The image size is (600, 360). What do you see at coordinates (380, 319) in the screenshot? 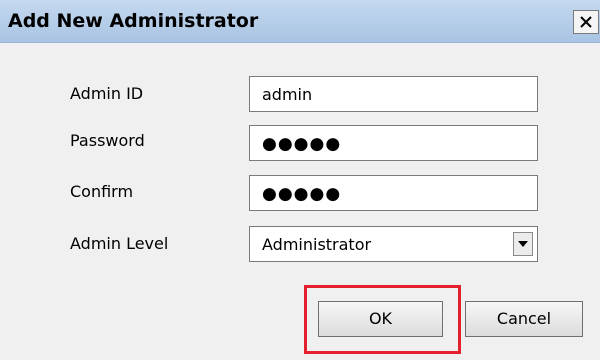
I see `ok-button: OK` at bounding box center [380, 319].